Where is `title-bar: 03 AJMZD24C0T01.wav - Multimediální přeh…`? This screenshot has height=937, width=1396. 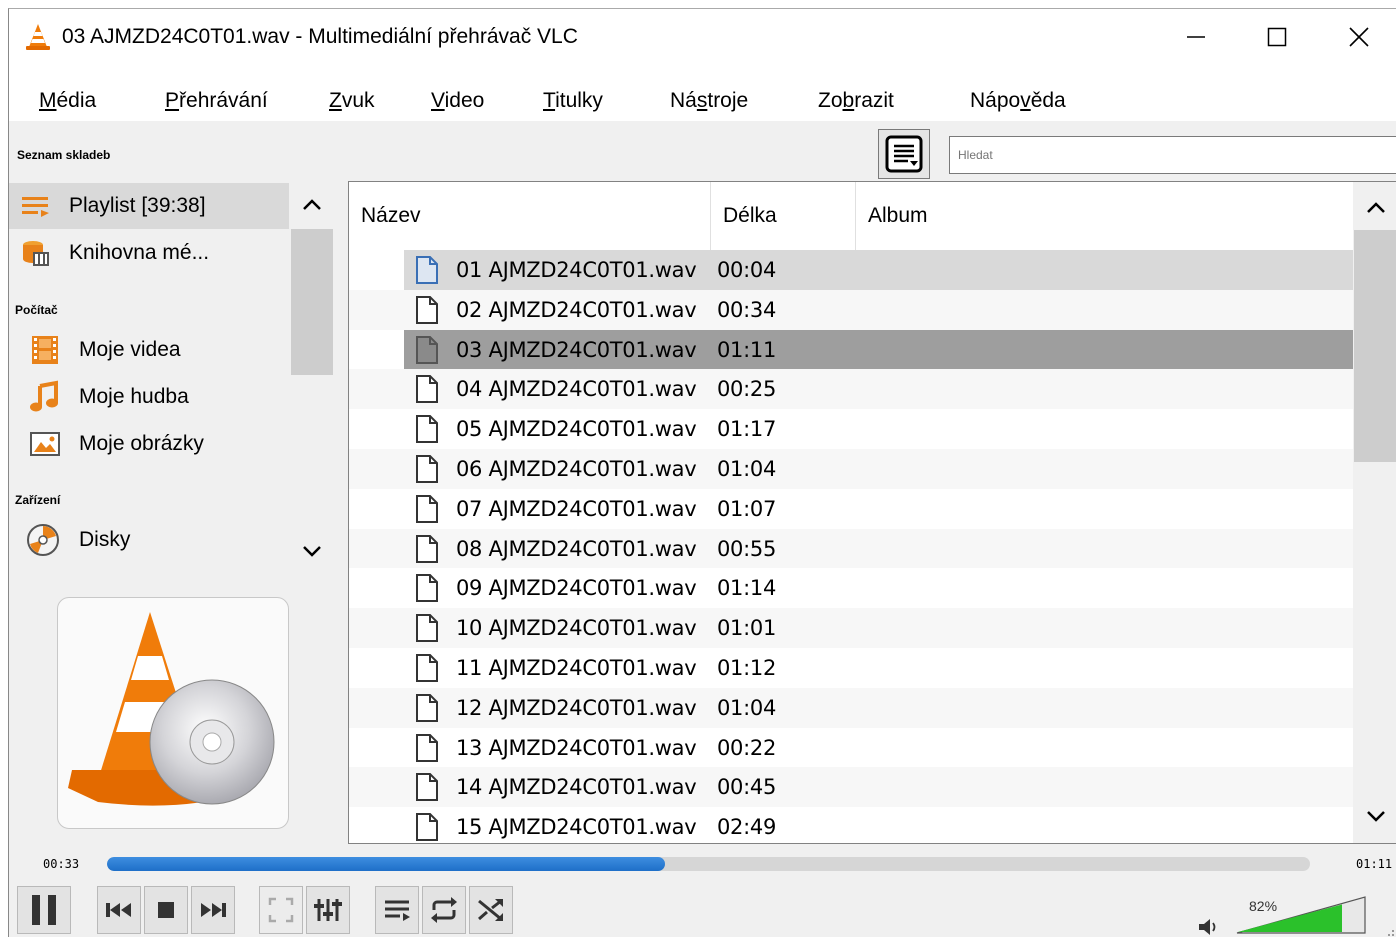
title-bar: 03 AJMZD24C0T01.wav - Multimediální přeh… is located at coordinates (702, 37).